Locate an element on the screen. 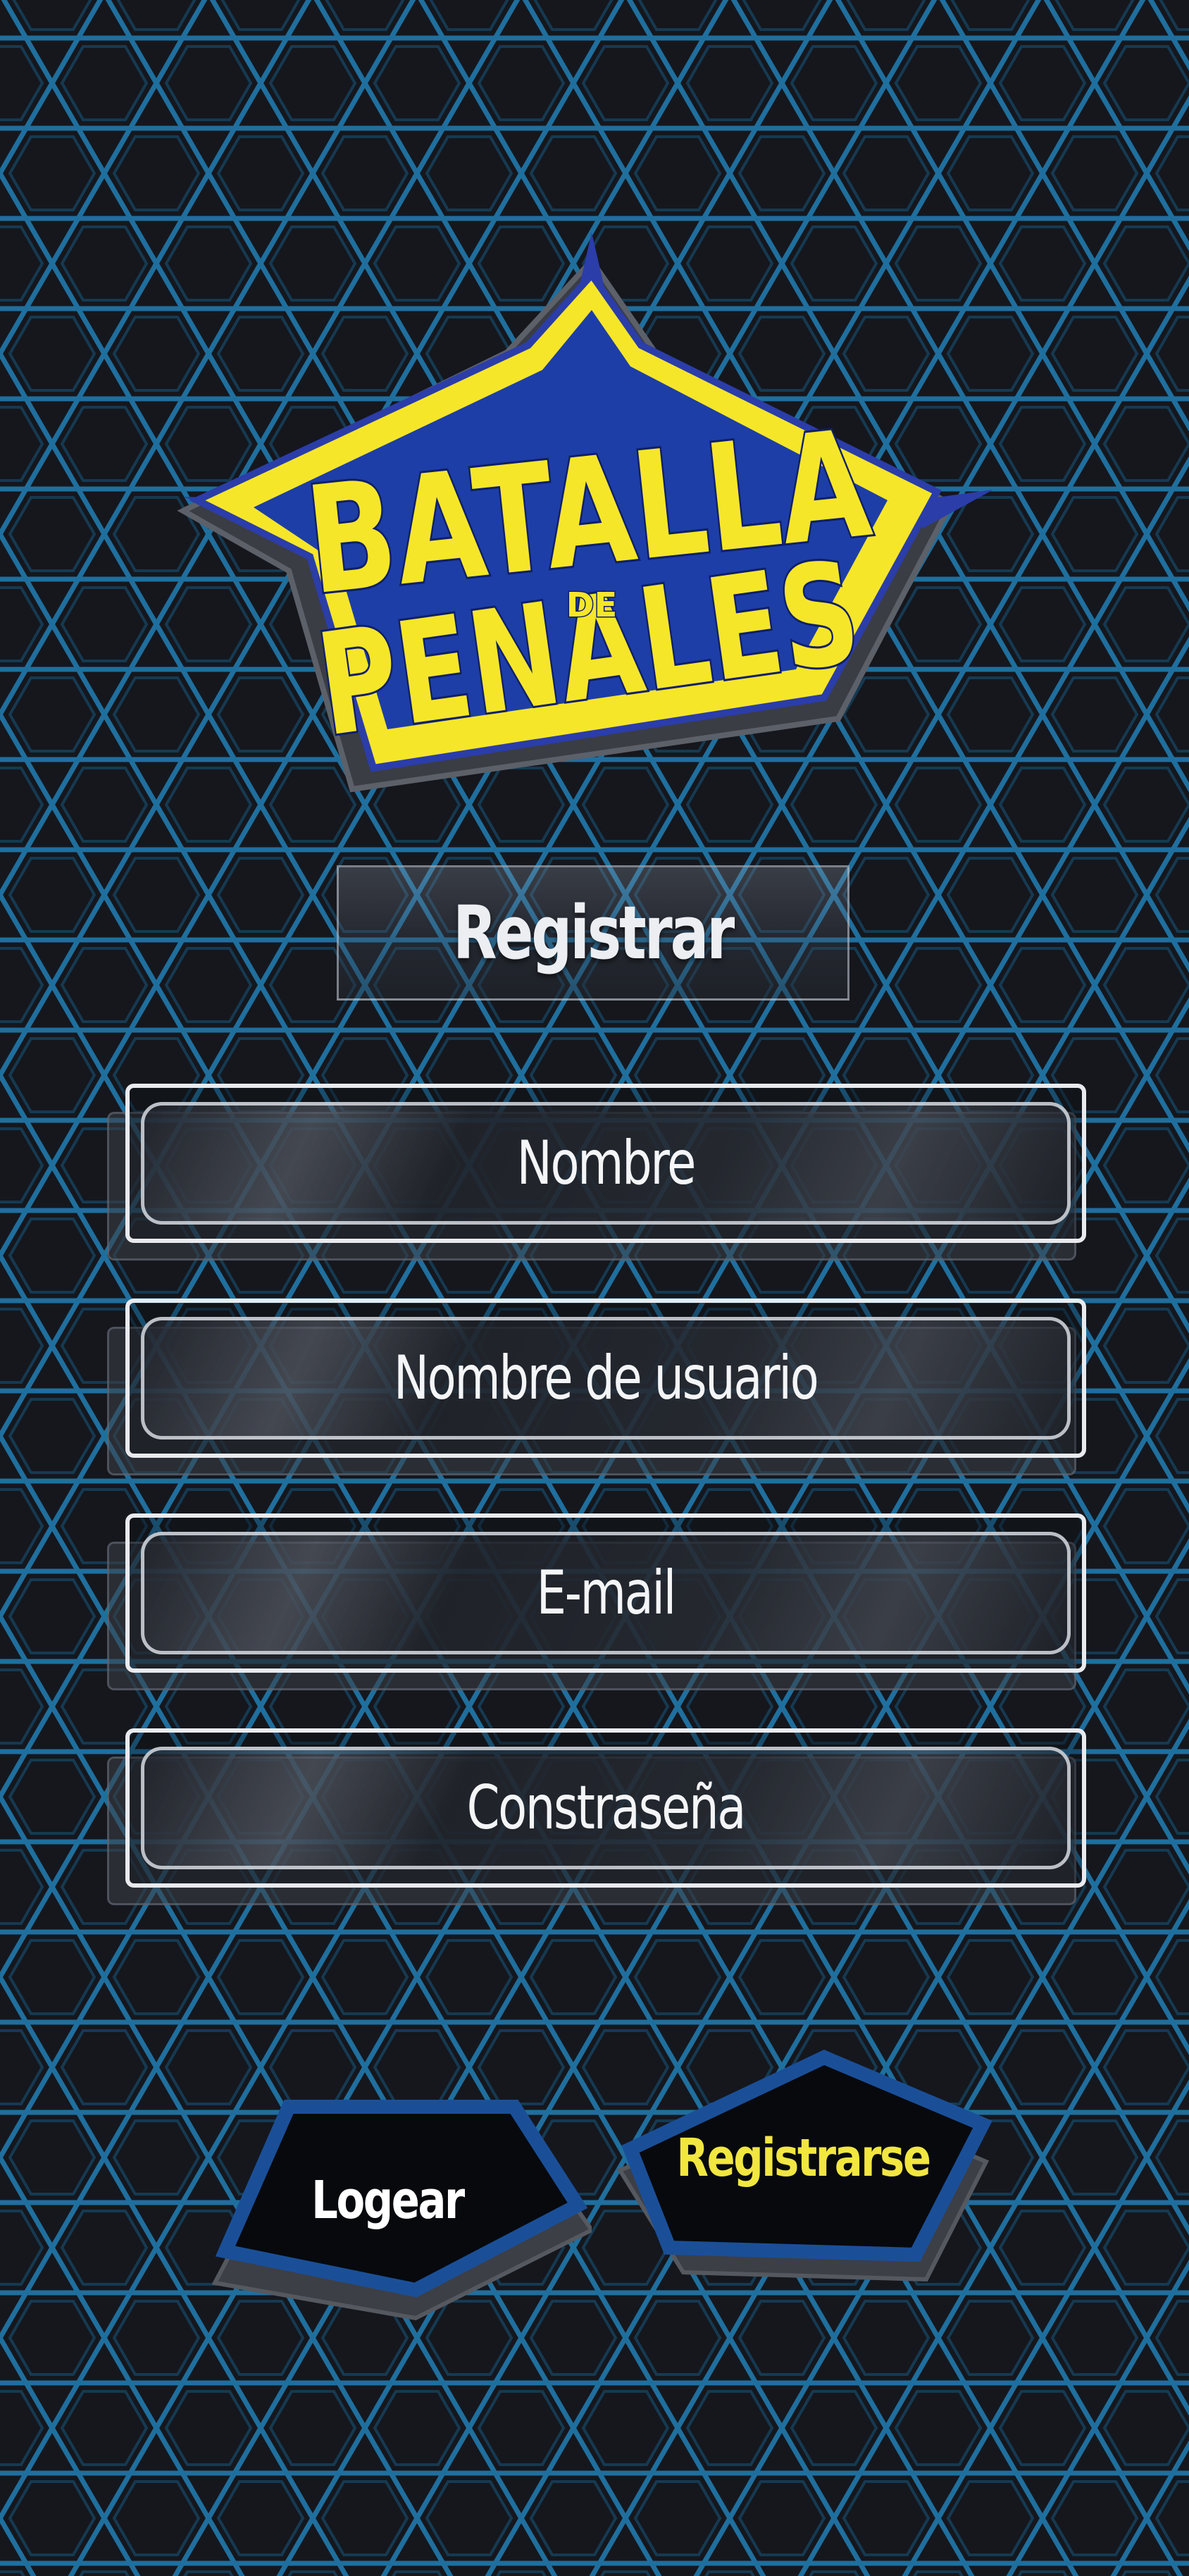 This screenshot has height=2576, width=1189. page-title-box: Registrar is located at coordinates (593, 933).